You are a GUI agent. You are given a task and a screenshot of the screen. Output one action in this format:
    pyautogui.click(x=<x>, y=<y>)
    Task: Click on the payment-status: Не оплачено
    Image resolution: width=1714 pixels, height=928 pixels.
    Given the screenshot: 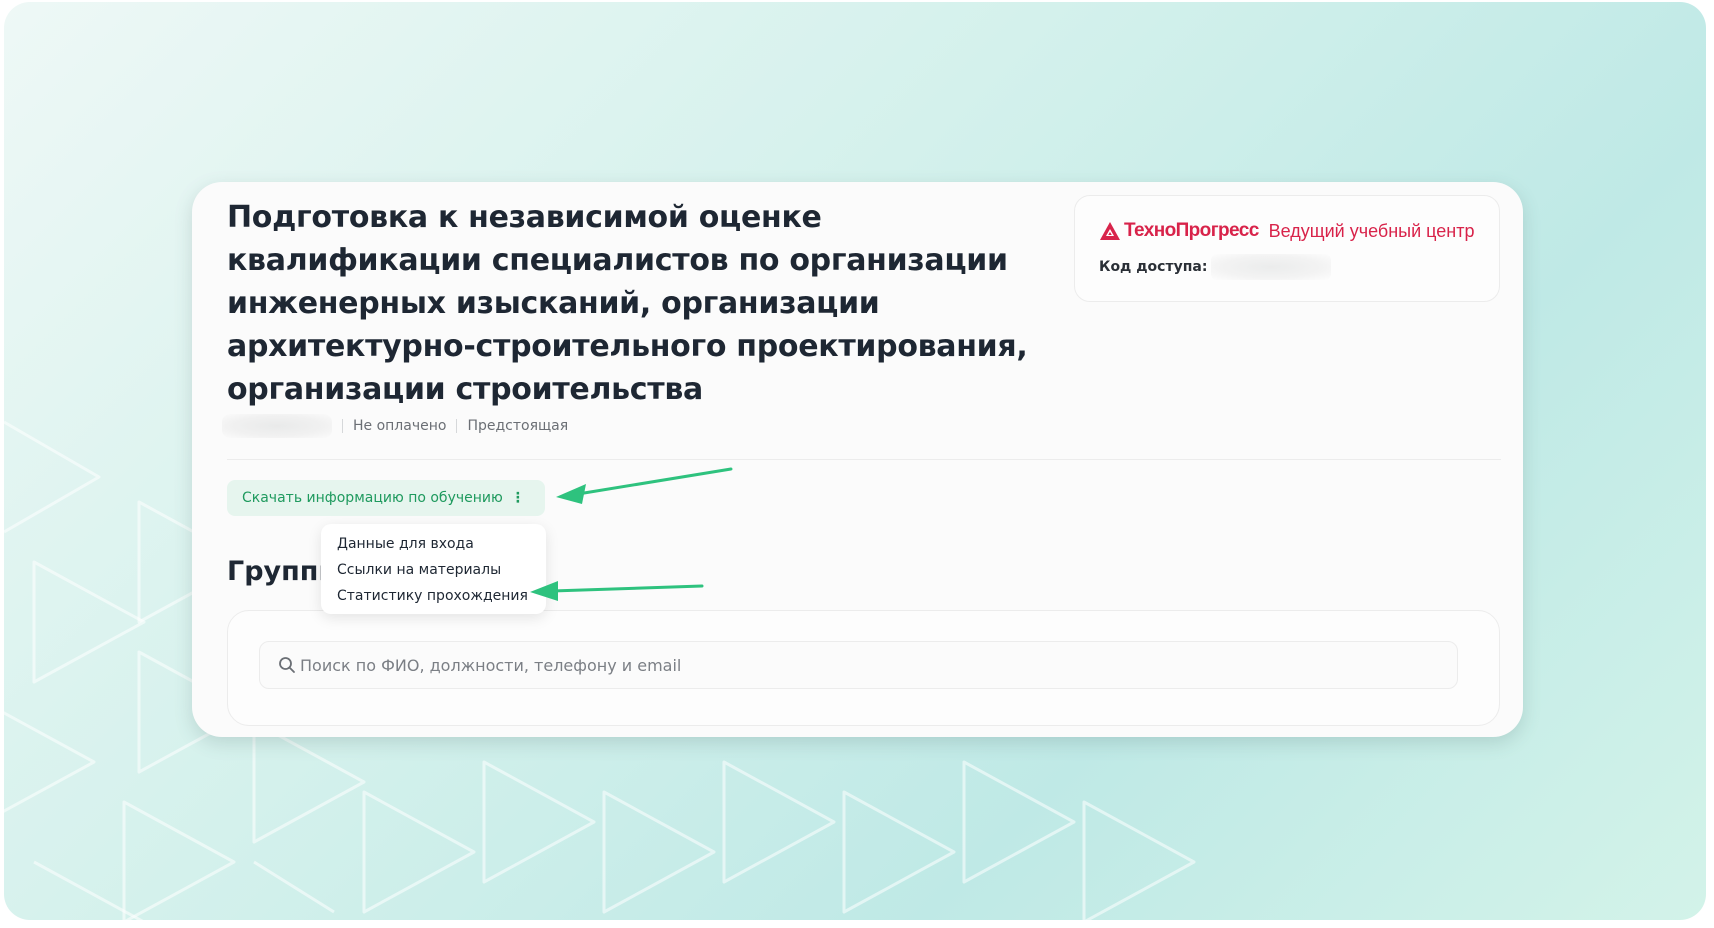 What is the action you would take?
    pyautogui.click(x=400, y=426)
    